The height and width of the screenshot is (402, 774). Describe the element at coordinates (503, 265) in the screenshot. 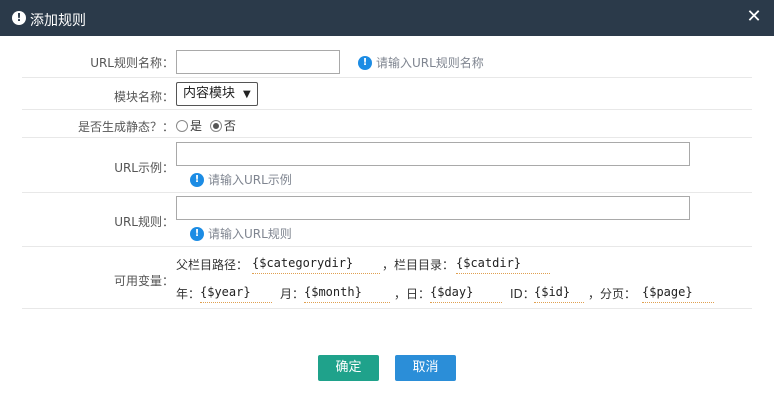

I see `cat-dir-var: {$catdir}` at that location.